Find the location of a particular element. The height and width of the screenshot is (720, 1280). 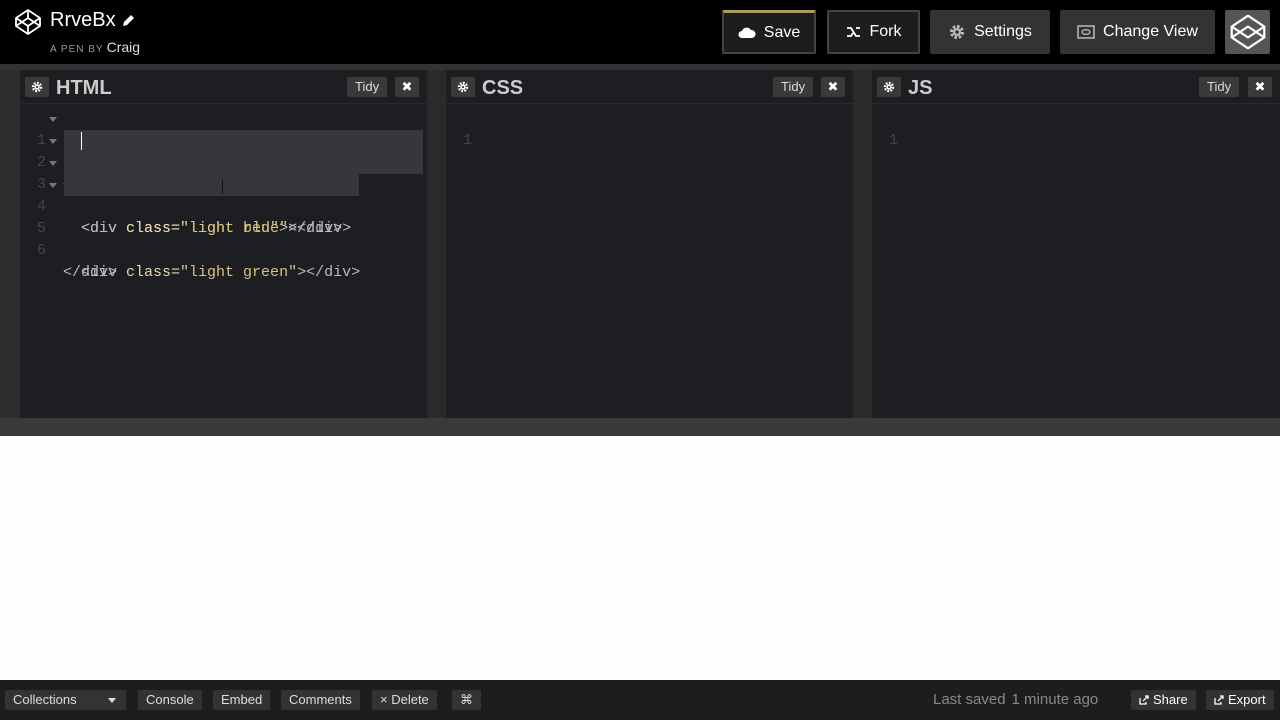

css-code-area: 1 is located at coordinates (649, 128).